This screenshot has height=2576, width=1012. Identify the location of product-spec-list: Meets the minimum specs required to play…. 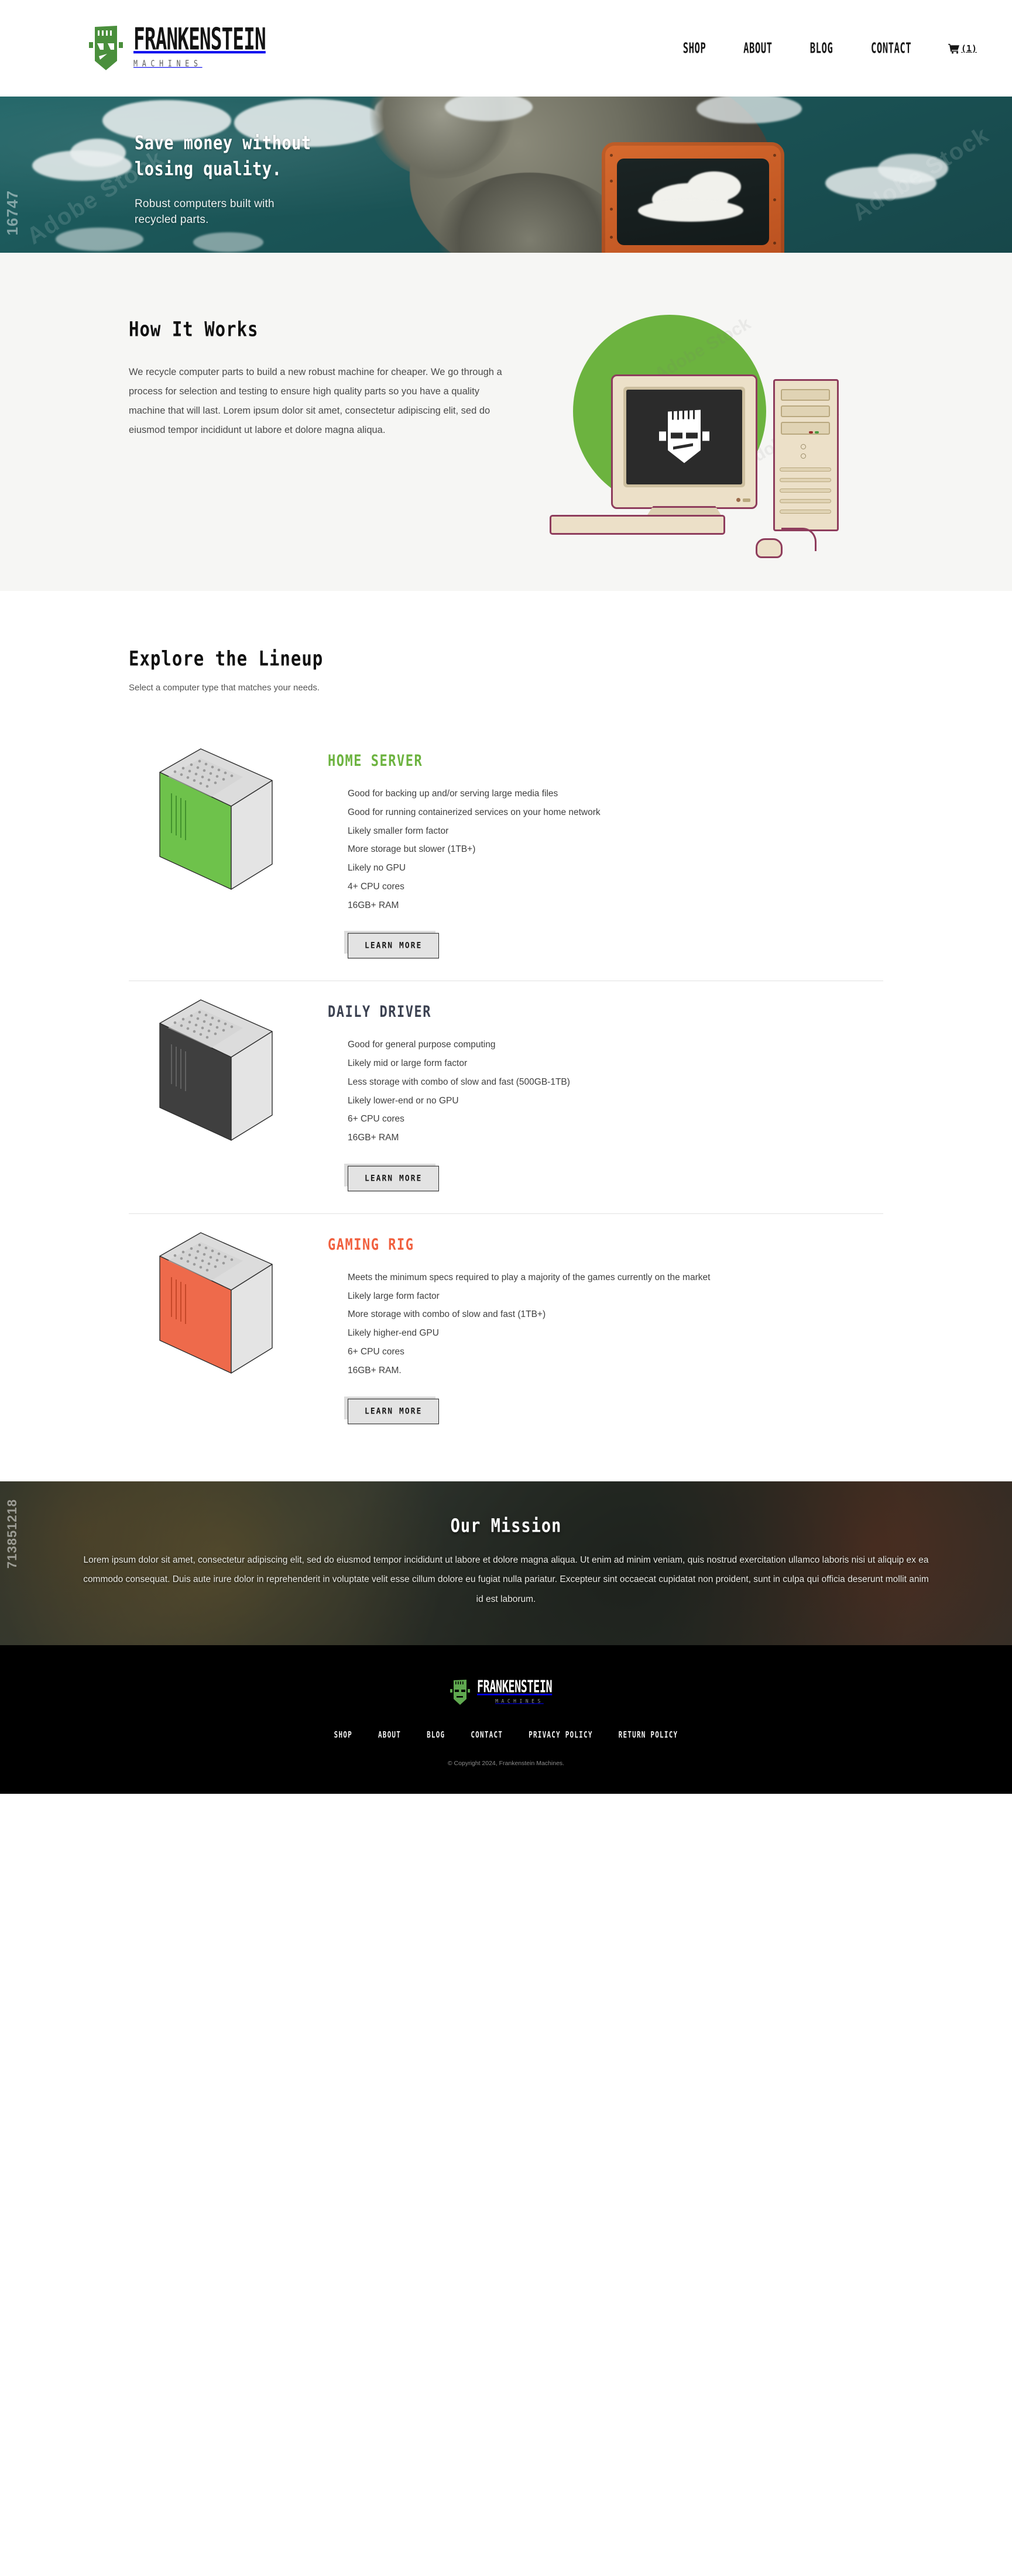
(605, 1324).